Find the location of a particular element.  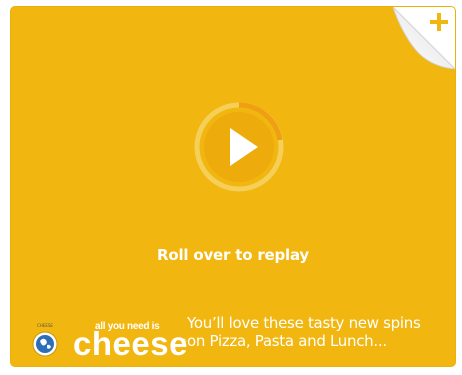

globe-seal-icon: CHEESE is located at coordinates (45, 340).